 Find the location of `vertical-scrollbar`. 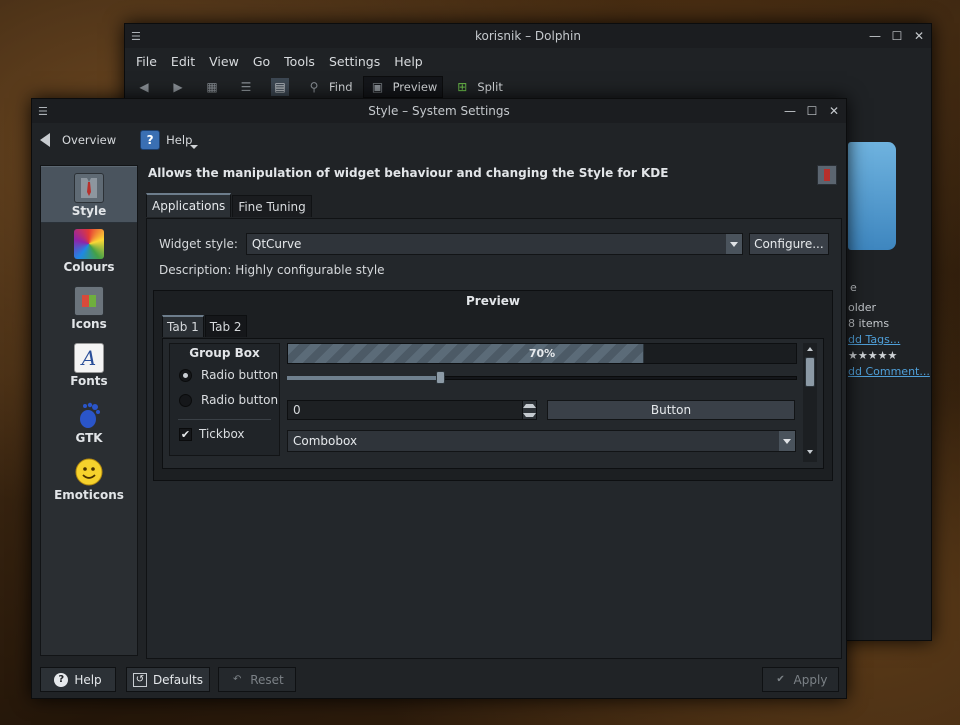

vertical-scrollbar is located at coordinates (810, 402).